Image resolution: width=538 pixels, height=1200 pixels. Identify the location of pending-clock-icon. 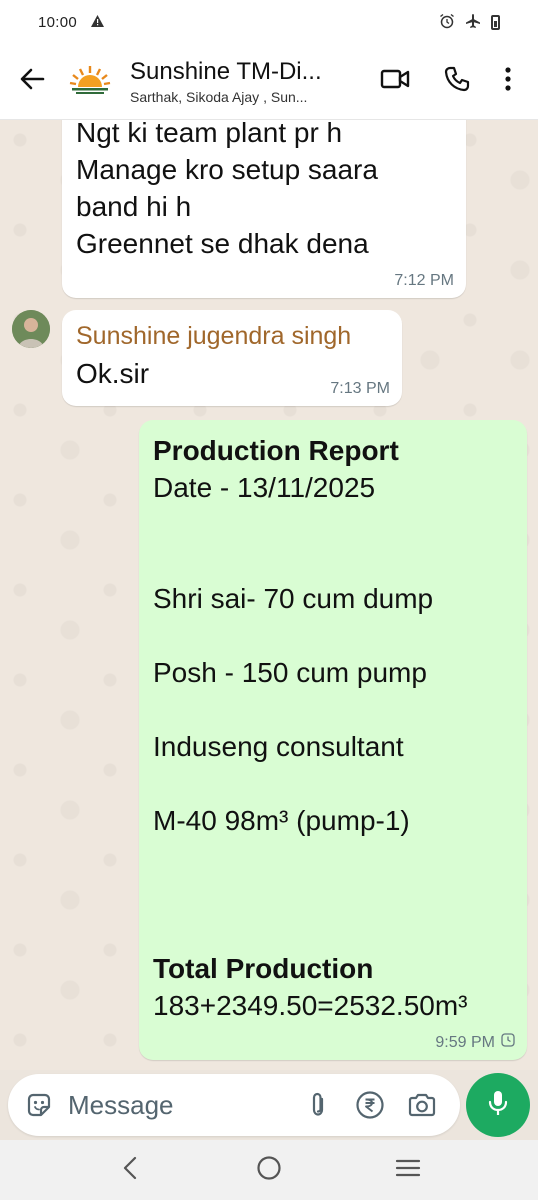
(508, 1042).